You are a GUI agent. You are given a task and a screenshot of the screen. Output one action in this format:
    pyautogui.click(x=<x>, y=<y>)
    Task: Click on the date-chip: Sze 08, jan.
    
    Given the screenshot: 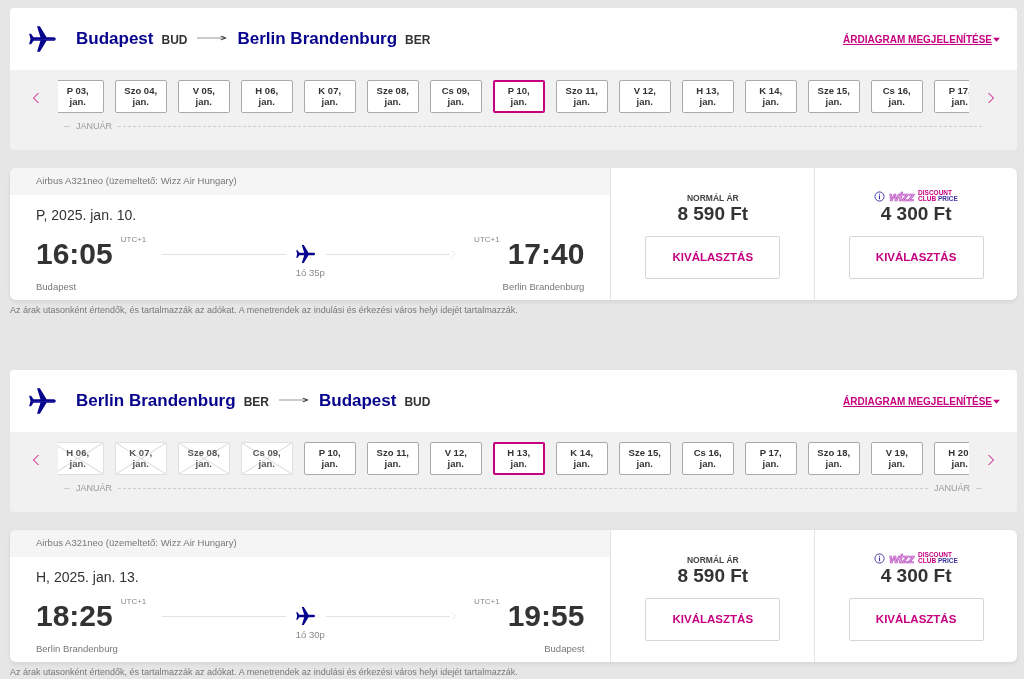 What is the action you would take?
    pyautogui.click(x=392, y=96)
    